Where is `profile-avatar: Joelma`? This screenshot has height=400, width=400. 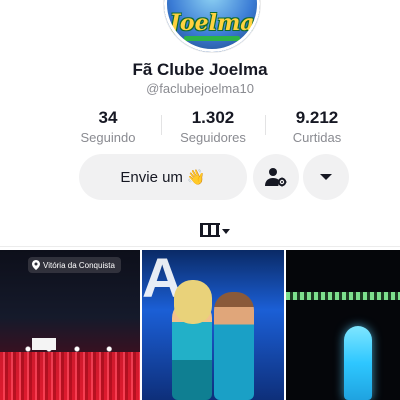
profile-avatar: Joelma is located at coordinates (212, 26).